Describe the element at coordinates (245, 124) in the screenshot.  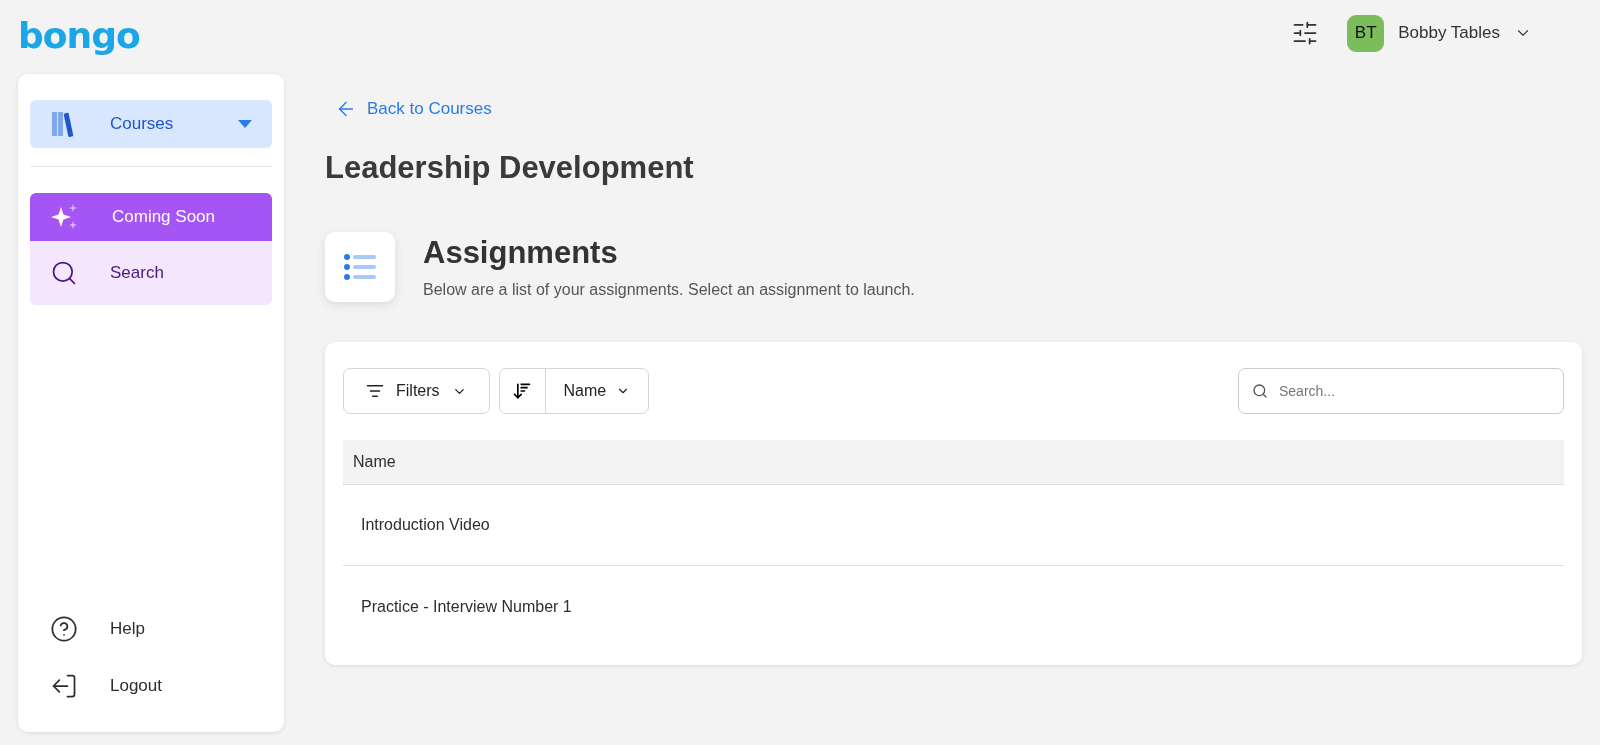
I see `caret-icon` at that location.